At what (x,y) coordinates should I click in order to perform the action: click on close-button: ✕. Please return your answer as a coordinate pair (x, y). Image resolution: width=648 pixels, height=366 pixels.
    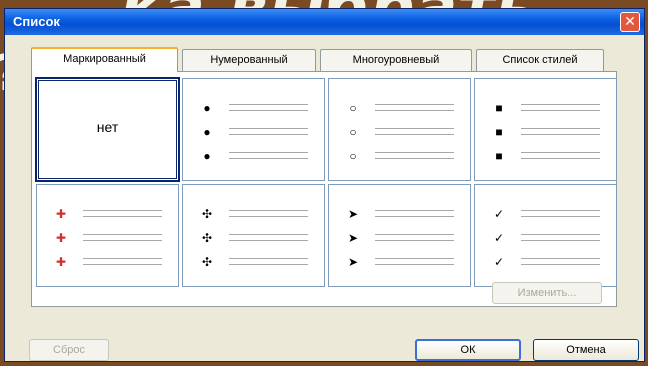
    Looking at the image, I should click on (630, 22).